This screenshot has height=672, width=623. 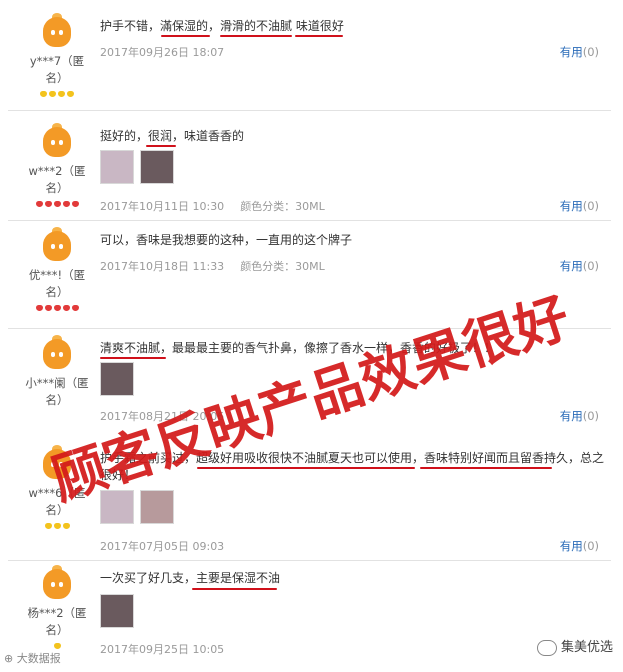 I want to click on reviewer: 杨***2（匿名）, so click(x=57, y=607).